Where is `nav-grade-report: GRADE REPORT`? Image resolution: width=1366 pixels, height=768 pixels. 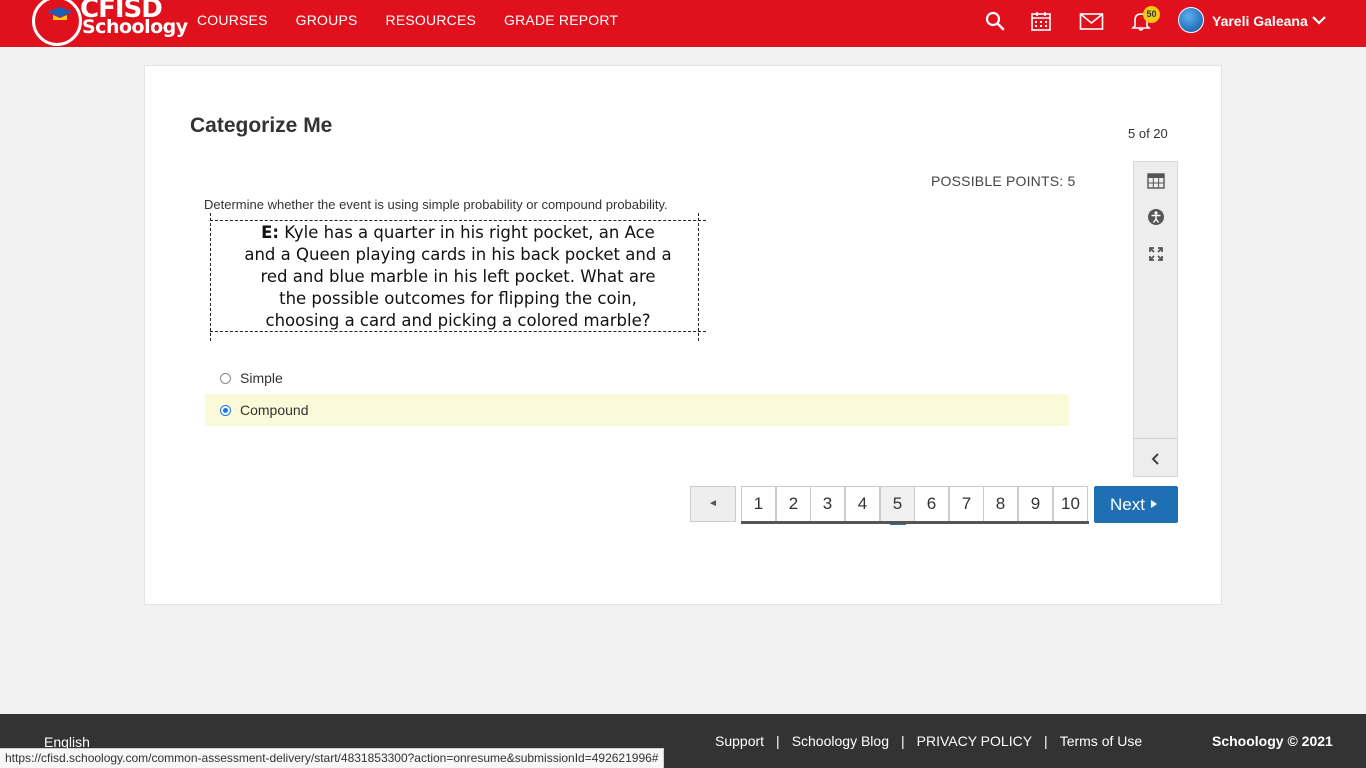
nav-grade-report: GRADE REPORT is located at coordinates (561, 20).